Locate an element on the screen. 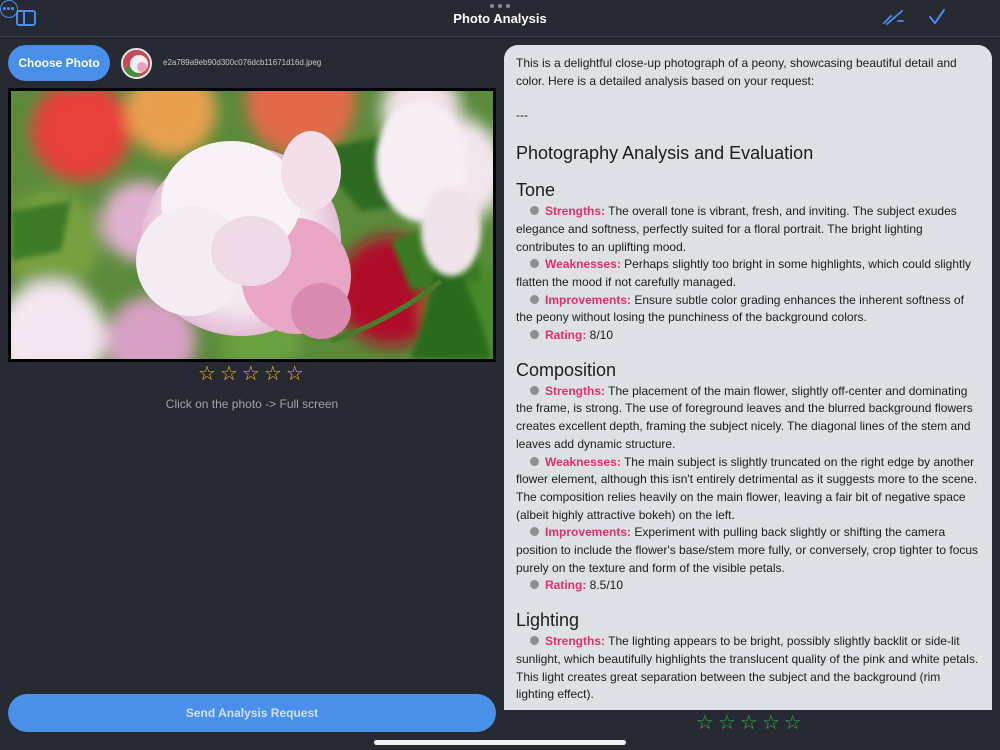 Image resolution: width=1000 pixels, height=750 pixels. home-indicator is located at coordinates (500, 742).